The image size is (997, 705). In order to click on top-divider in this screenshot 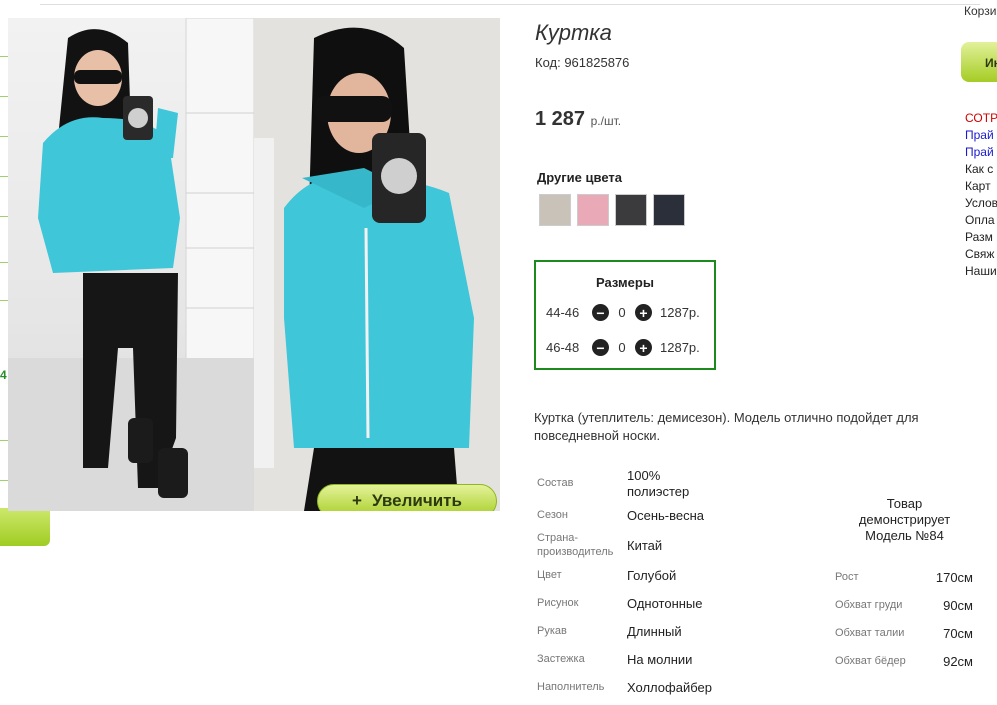, I will do `click(510, 4)`.